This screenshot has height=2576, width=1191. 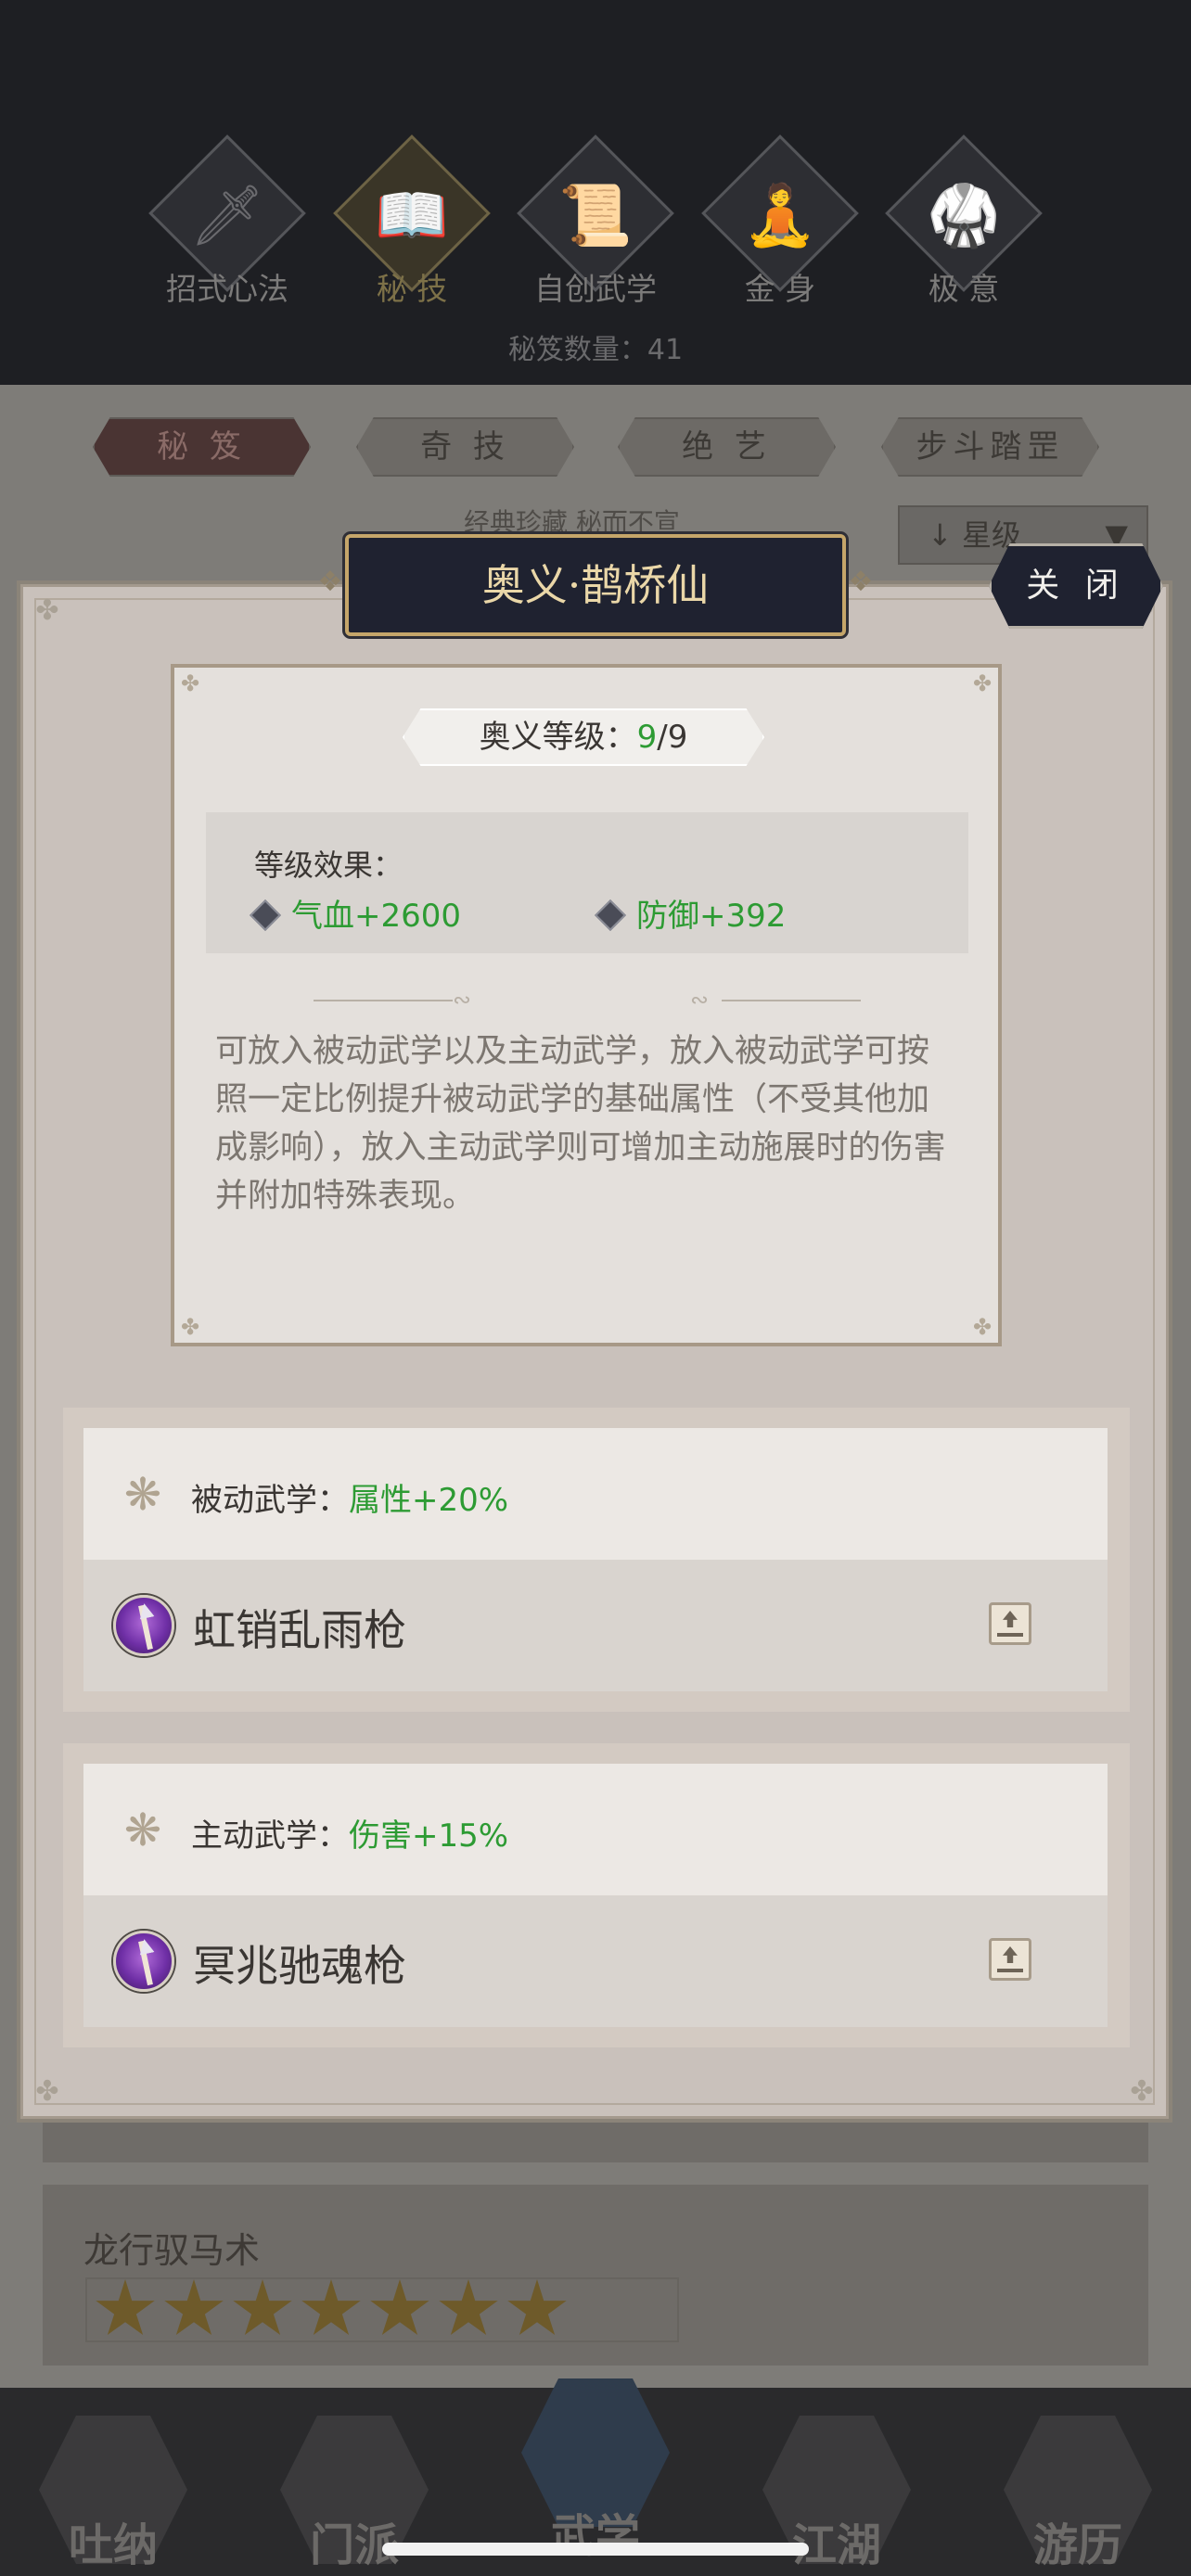 What do you see at coordinates (429, 1500) in the screenshot?
I see `slot-bonus: 属性+20%` at bounding box center [429, 1500].